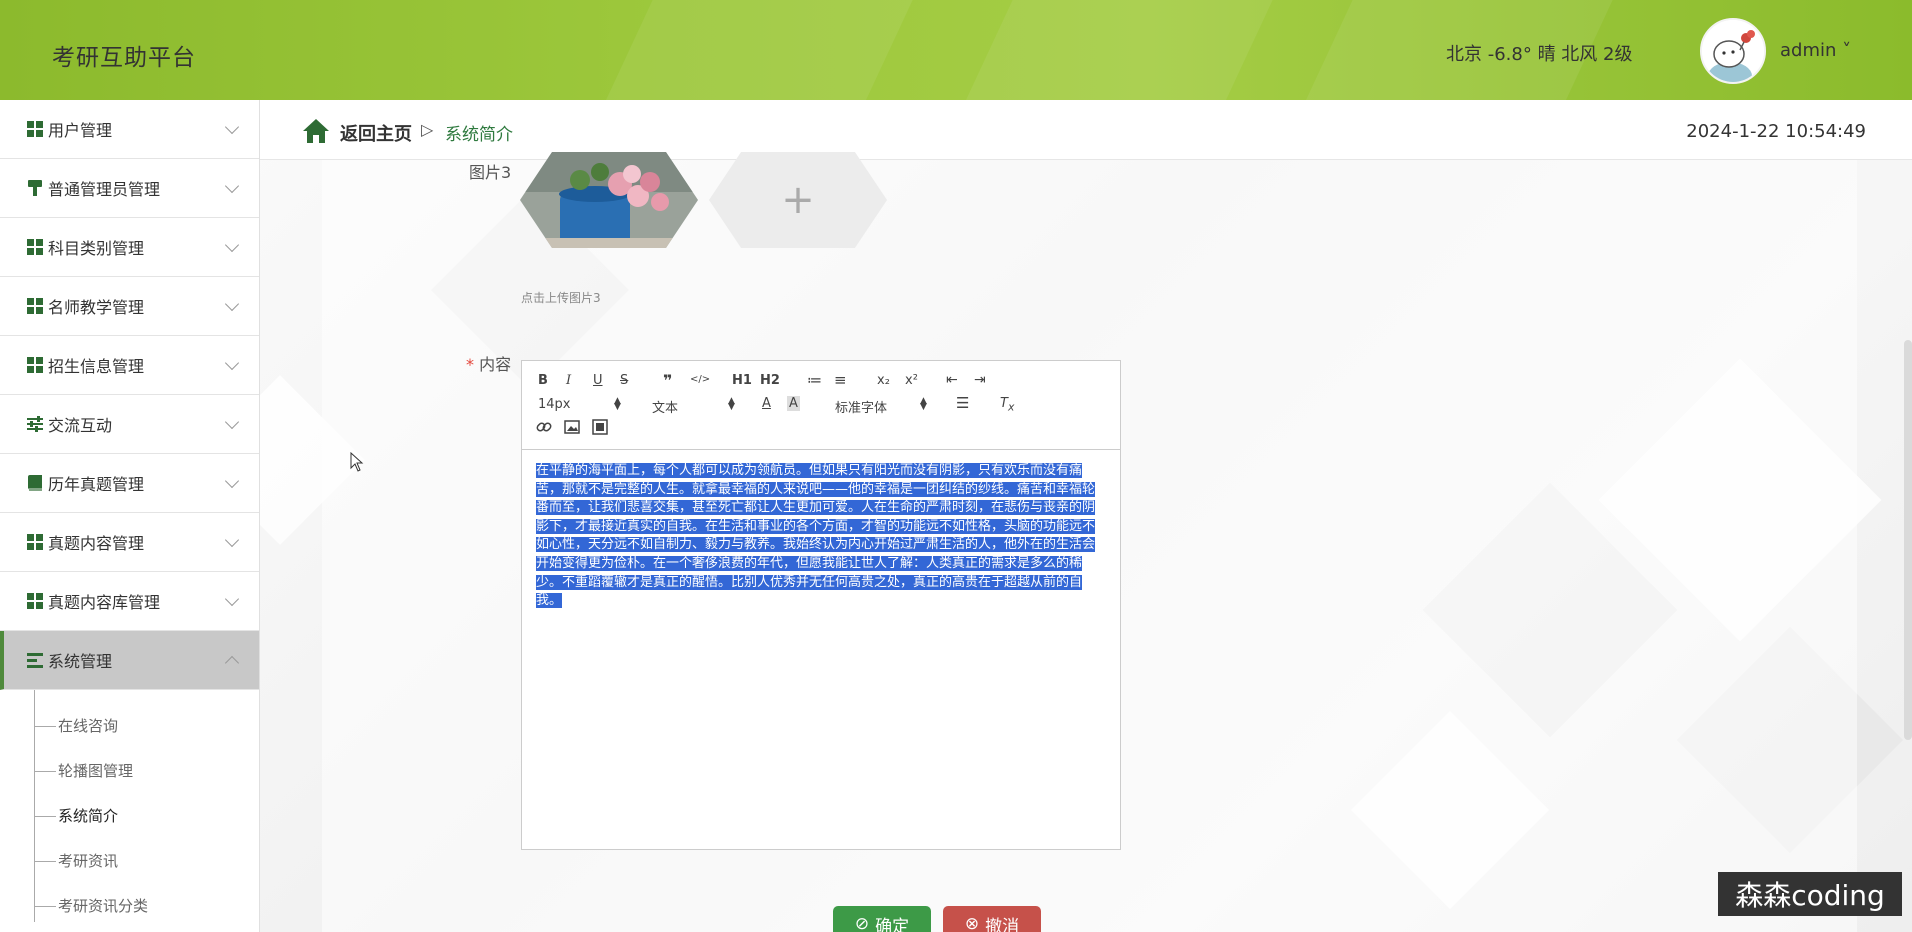  What do you see at coordinates (862, 923) in the screenshot?
I see `check-circle-icon: ⊘` at bounding box center [862, 923].